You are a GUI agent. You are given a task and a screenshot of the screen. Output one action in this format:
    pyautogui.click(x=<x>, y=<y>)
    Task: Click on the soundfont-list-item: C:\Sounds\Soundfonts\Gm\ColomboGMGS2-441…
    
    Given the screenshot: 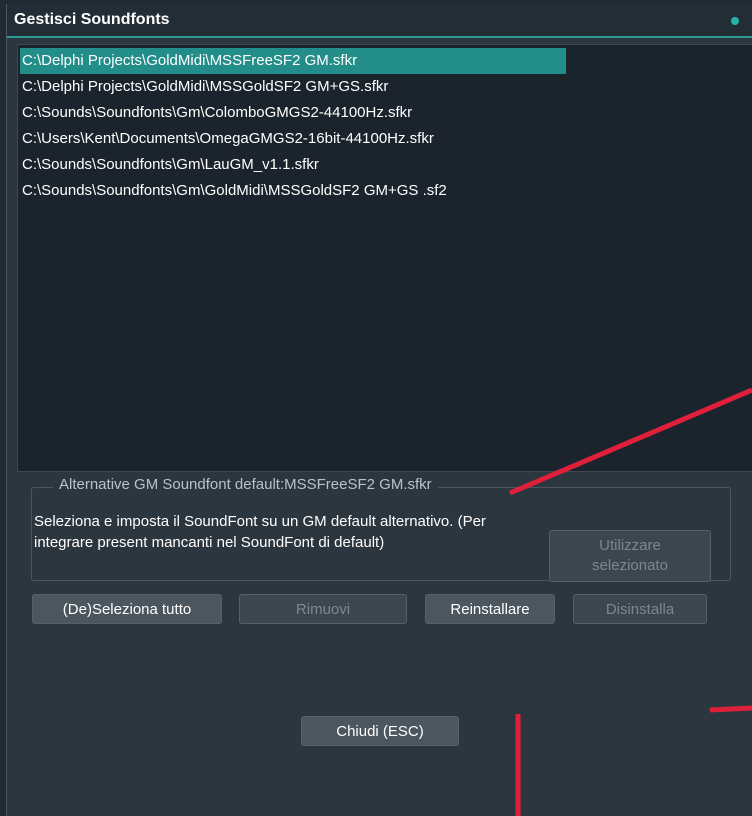 What is the action you would take?
    pyautogui.click(x=219, y=113)
    